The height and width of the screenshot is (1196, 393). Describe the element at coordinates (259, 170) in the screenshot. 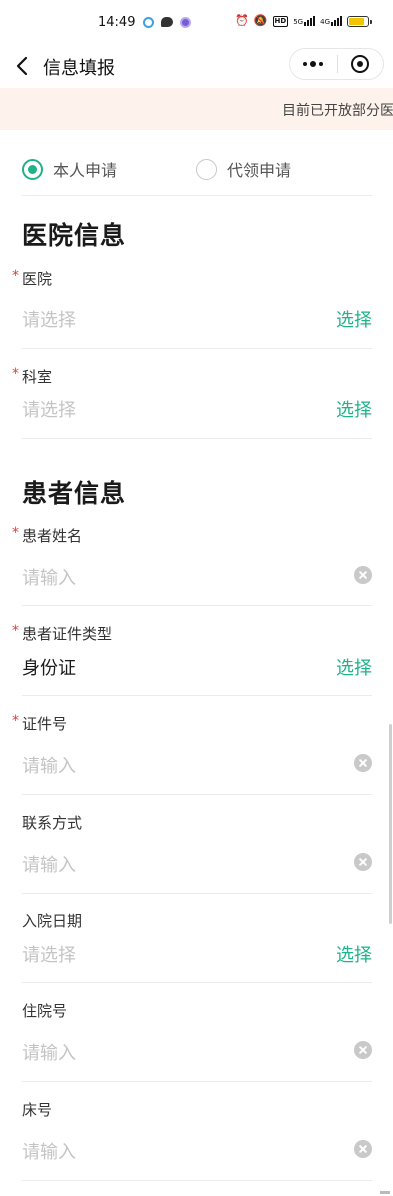

I see `radio-label: 代领申请` at that location.